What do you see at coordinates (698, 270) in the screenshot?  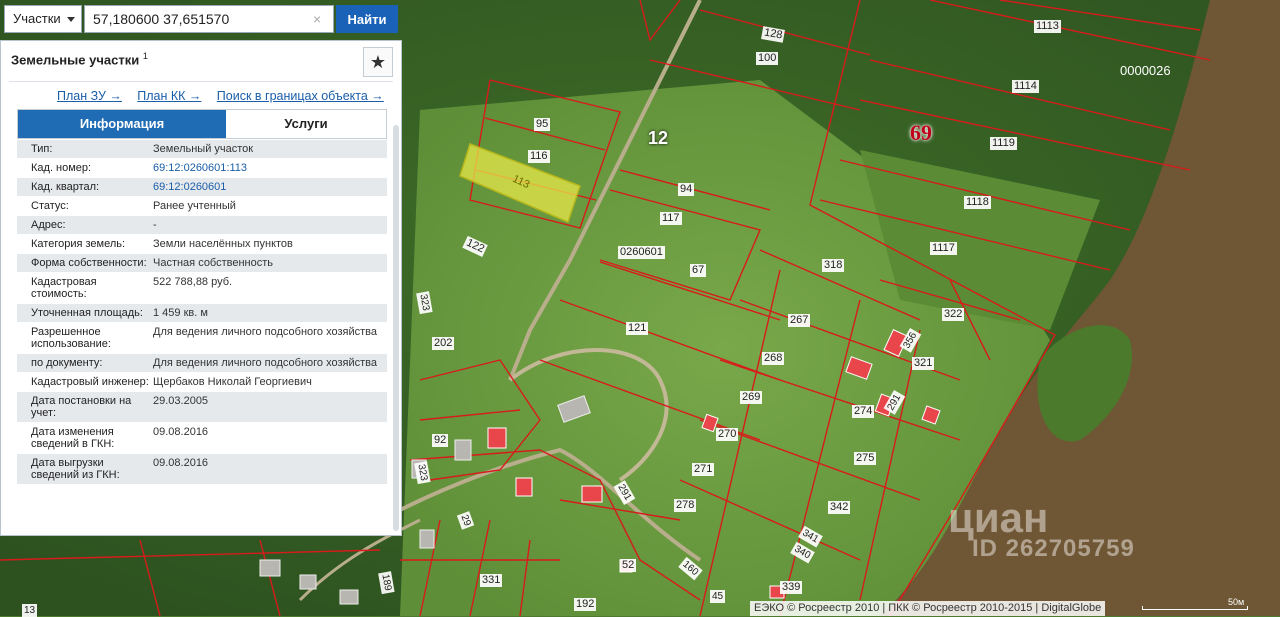 I see `parcel-label: 67` at bounding box center [698, 270].